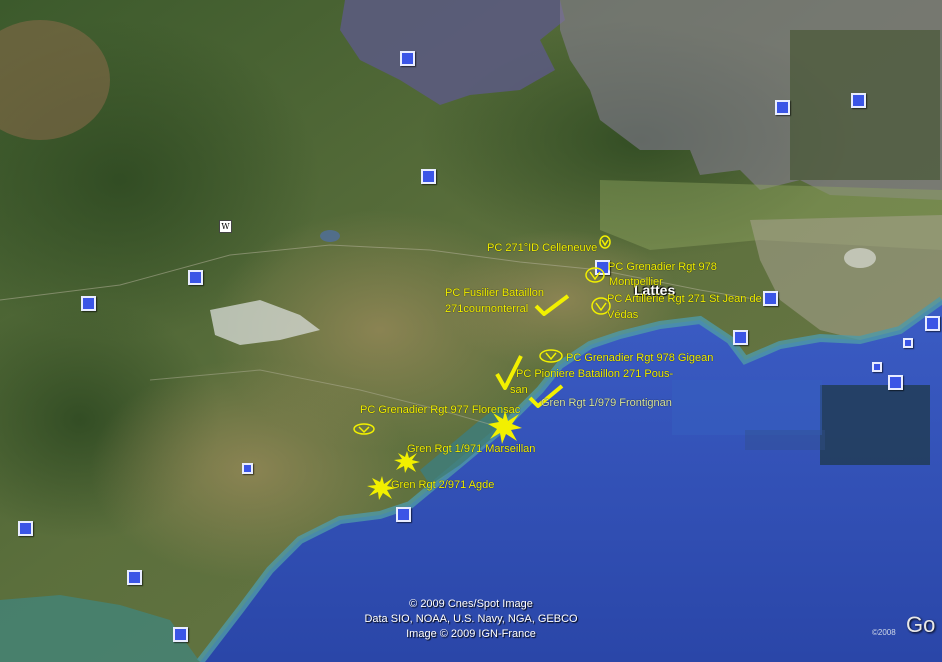  I want to click on imagery-credit-line-3: Image © 2009 IGN-France, so click(471, 634).